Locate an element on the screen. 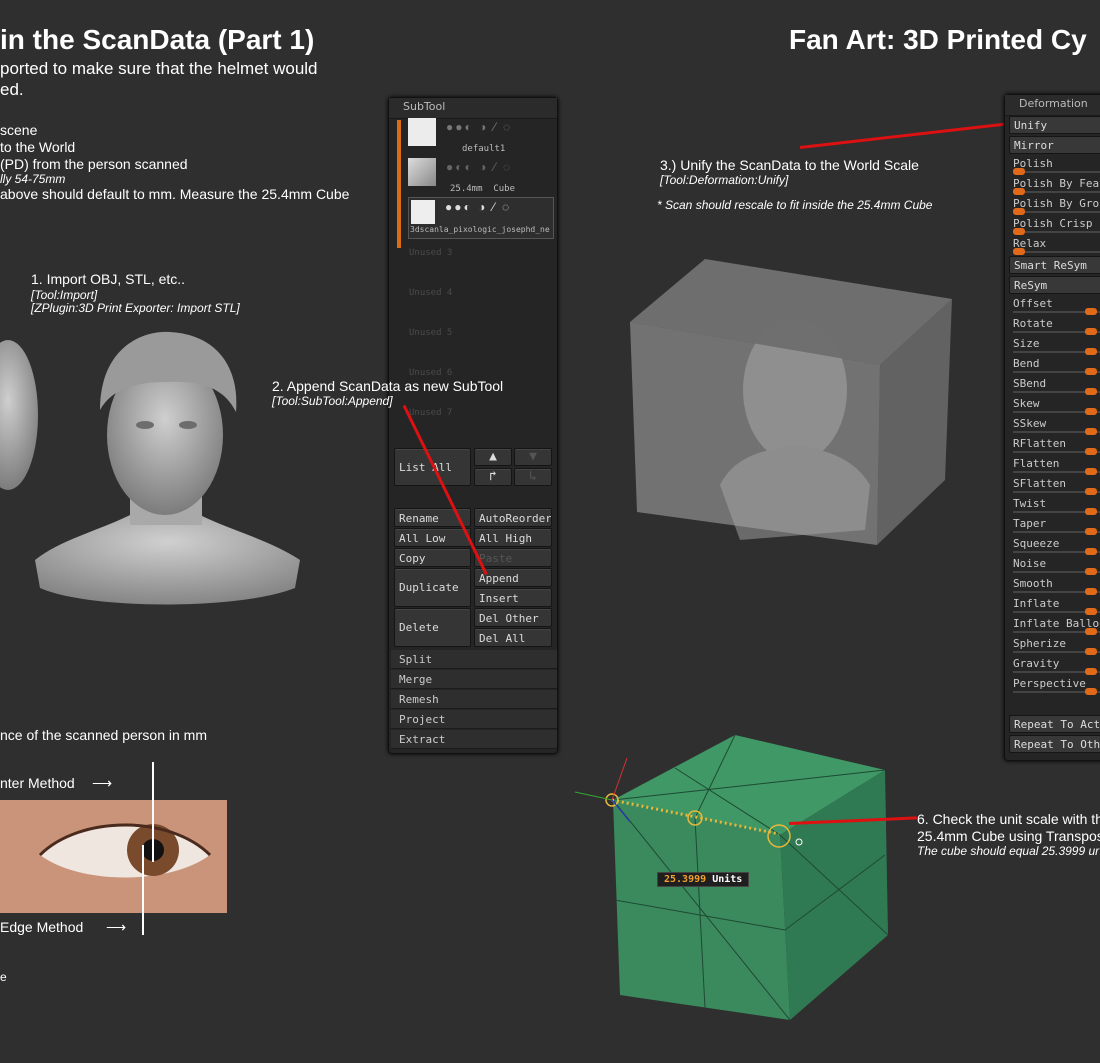 The height and width of the screenshot is (1063, 1100). paste-button: Paste is located at coordinates (513, 557).